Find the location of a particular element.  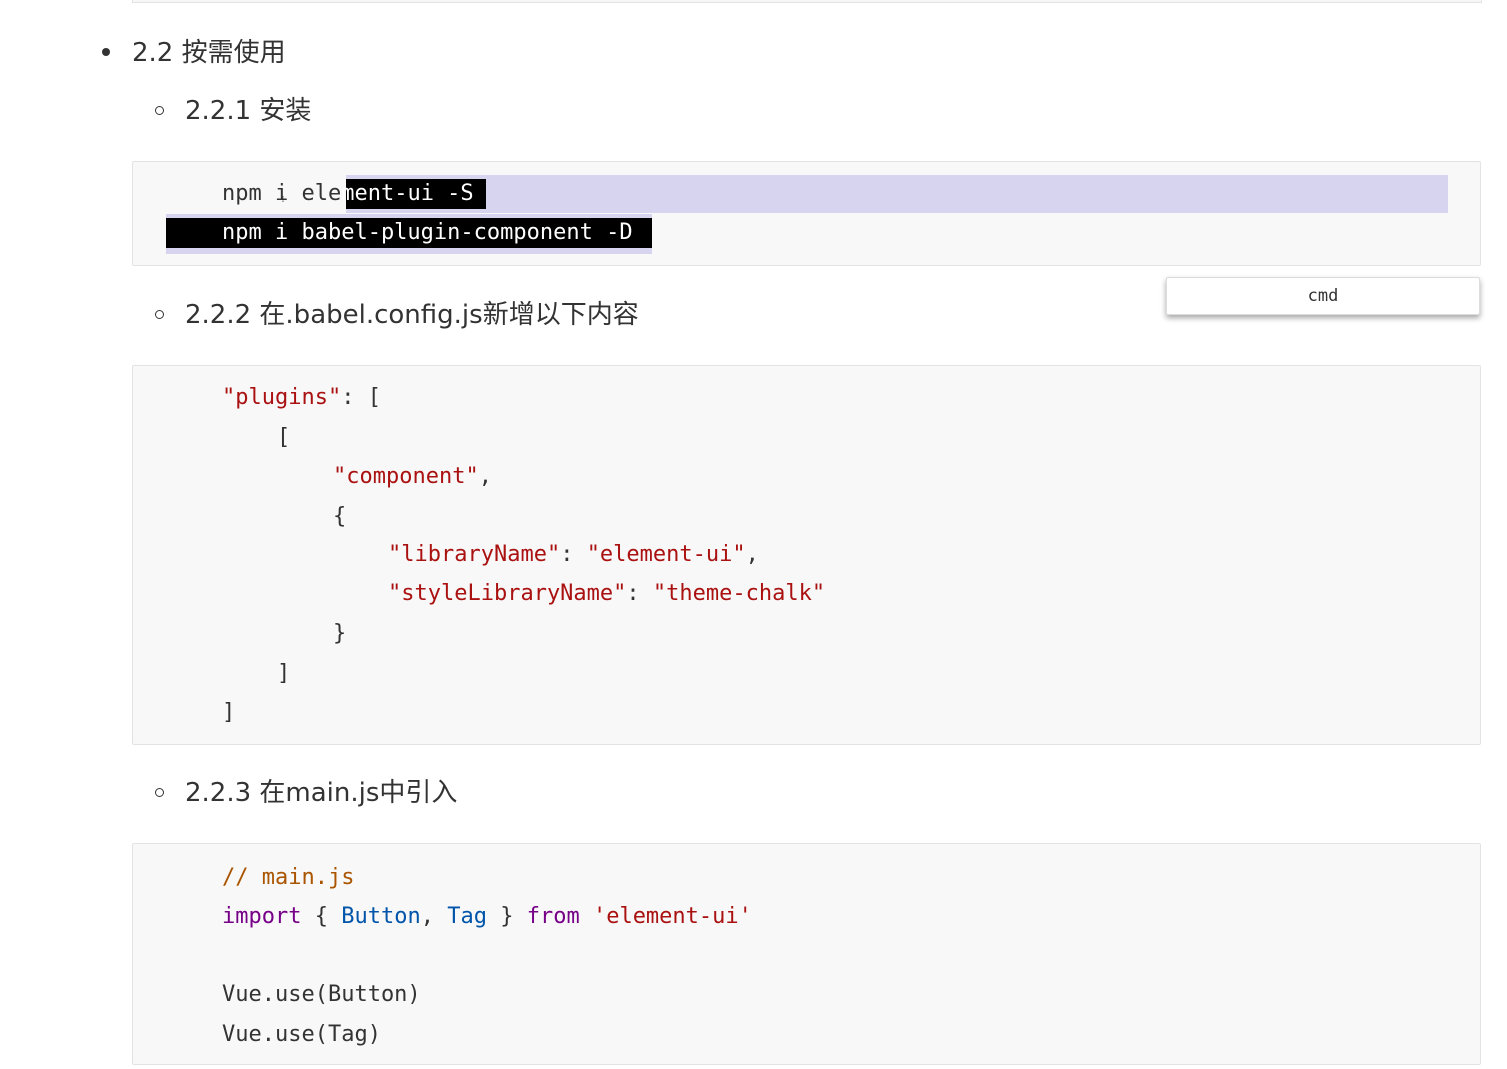

section-heading-2-2: 2.2 按需使用 is located at coordinates (209, 53).